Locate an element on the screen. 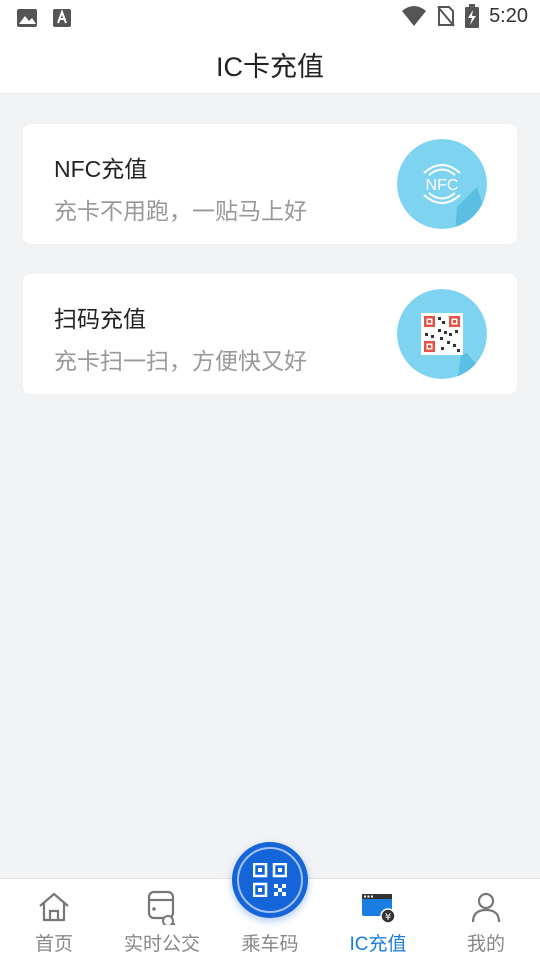  card-subtitle: 充卡扫一扫，方便快又好 is located at coordinates (180, 361).